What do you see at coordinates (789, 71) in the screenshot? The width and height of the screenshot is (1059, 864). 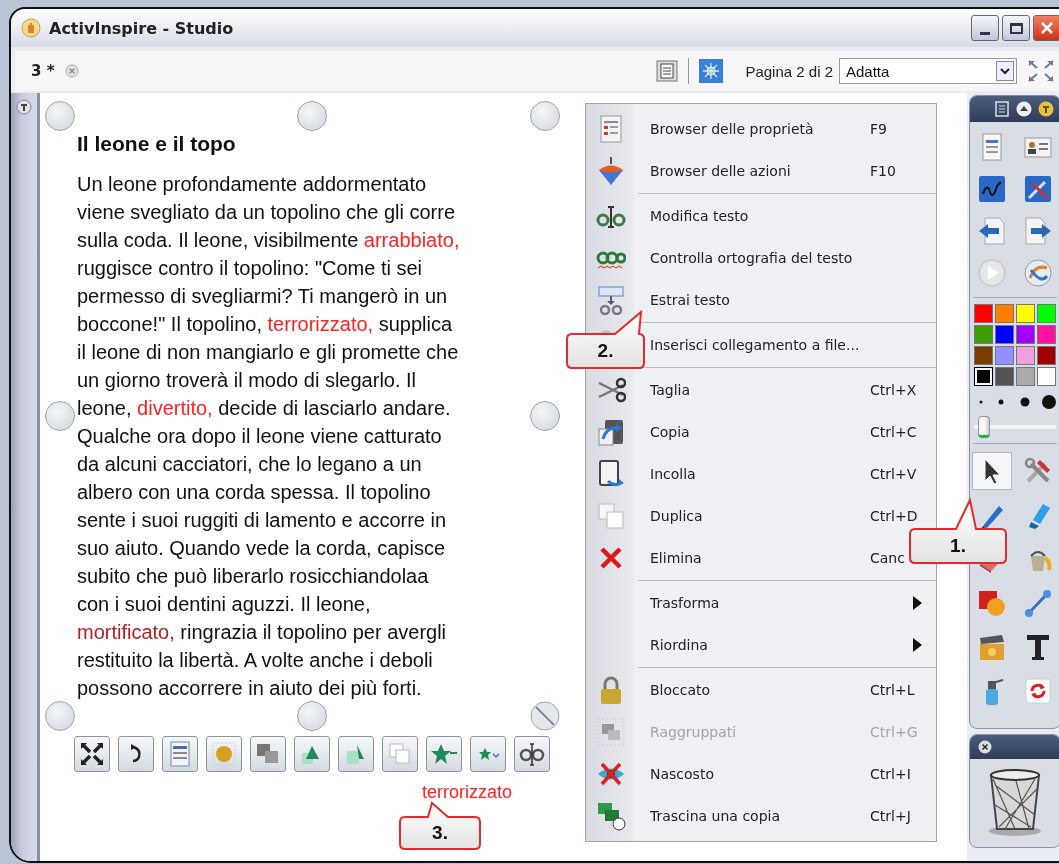 I see `page-indicator: Pagina 2 di 2` at bounding box center [789, 71].